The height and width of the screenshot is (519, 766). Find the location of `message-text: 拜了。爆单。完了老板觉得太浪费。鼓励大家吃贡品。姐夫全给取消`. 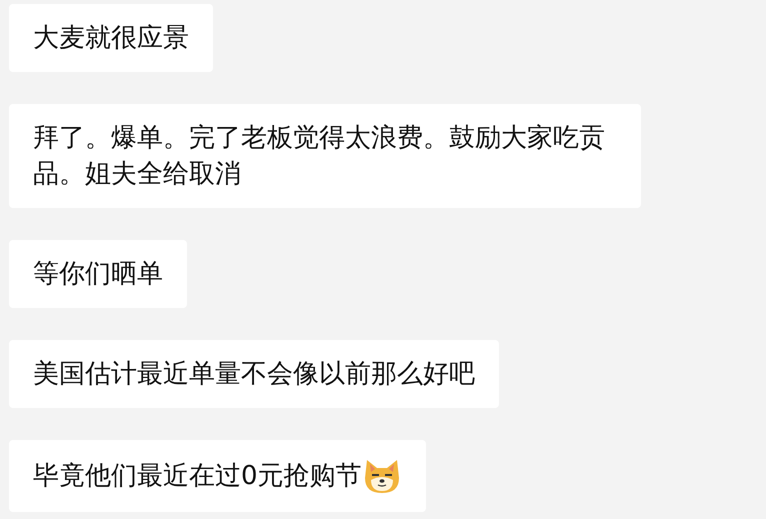

message-text: 拜了。爆单。完了老板觉得太浪费。鼓励大家吃贡品。姐夫全给取消 is located at coordinates (319, 156).